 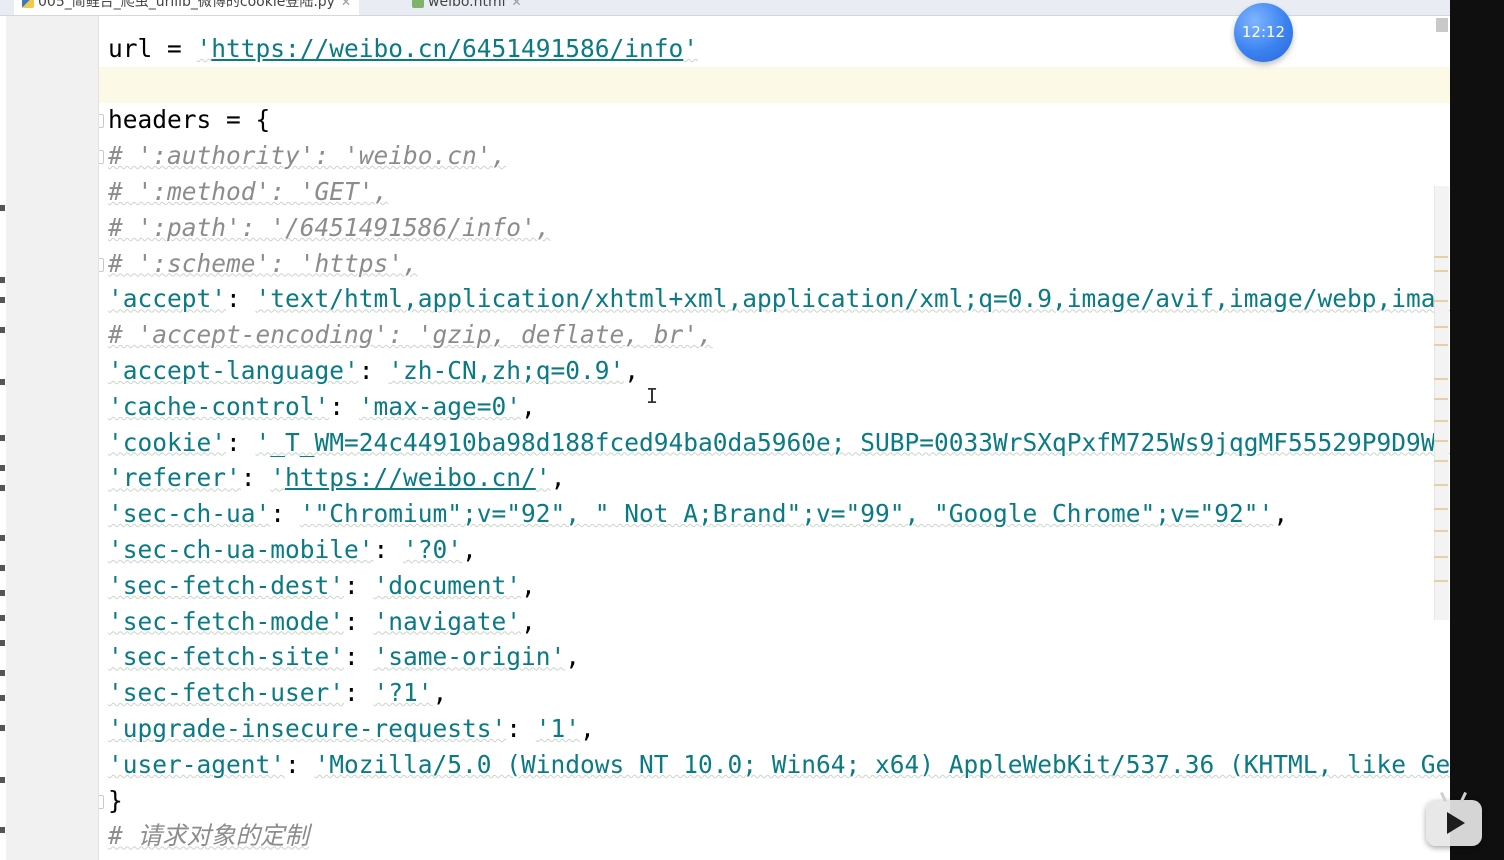 I want to click on code-text: # ':authority': 'weibo.cn',, so click(x=307, y=156).